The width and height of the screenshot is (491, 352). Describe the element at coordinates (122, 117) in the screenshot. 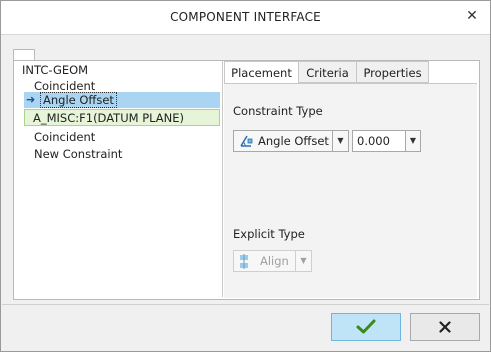

I see `tree-item-reference: A_MISC:F1(DATUM PLANE)` at that location.